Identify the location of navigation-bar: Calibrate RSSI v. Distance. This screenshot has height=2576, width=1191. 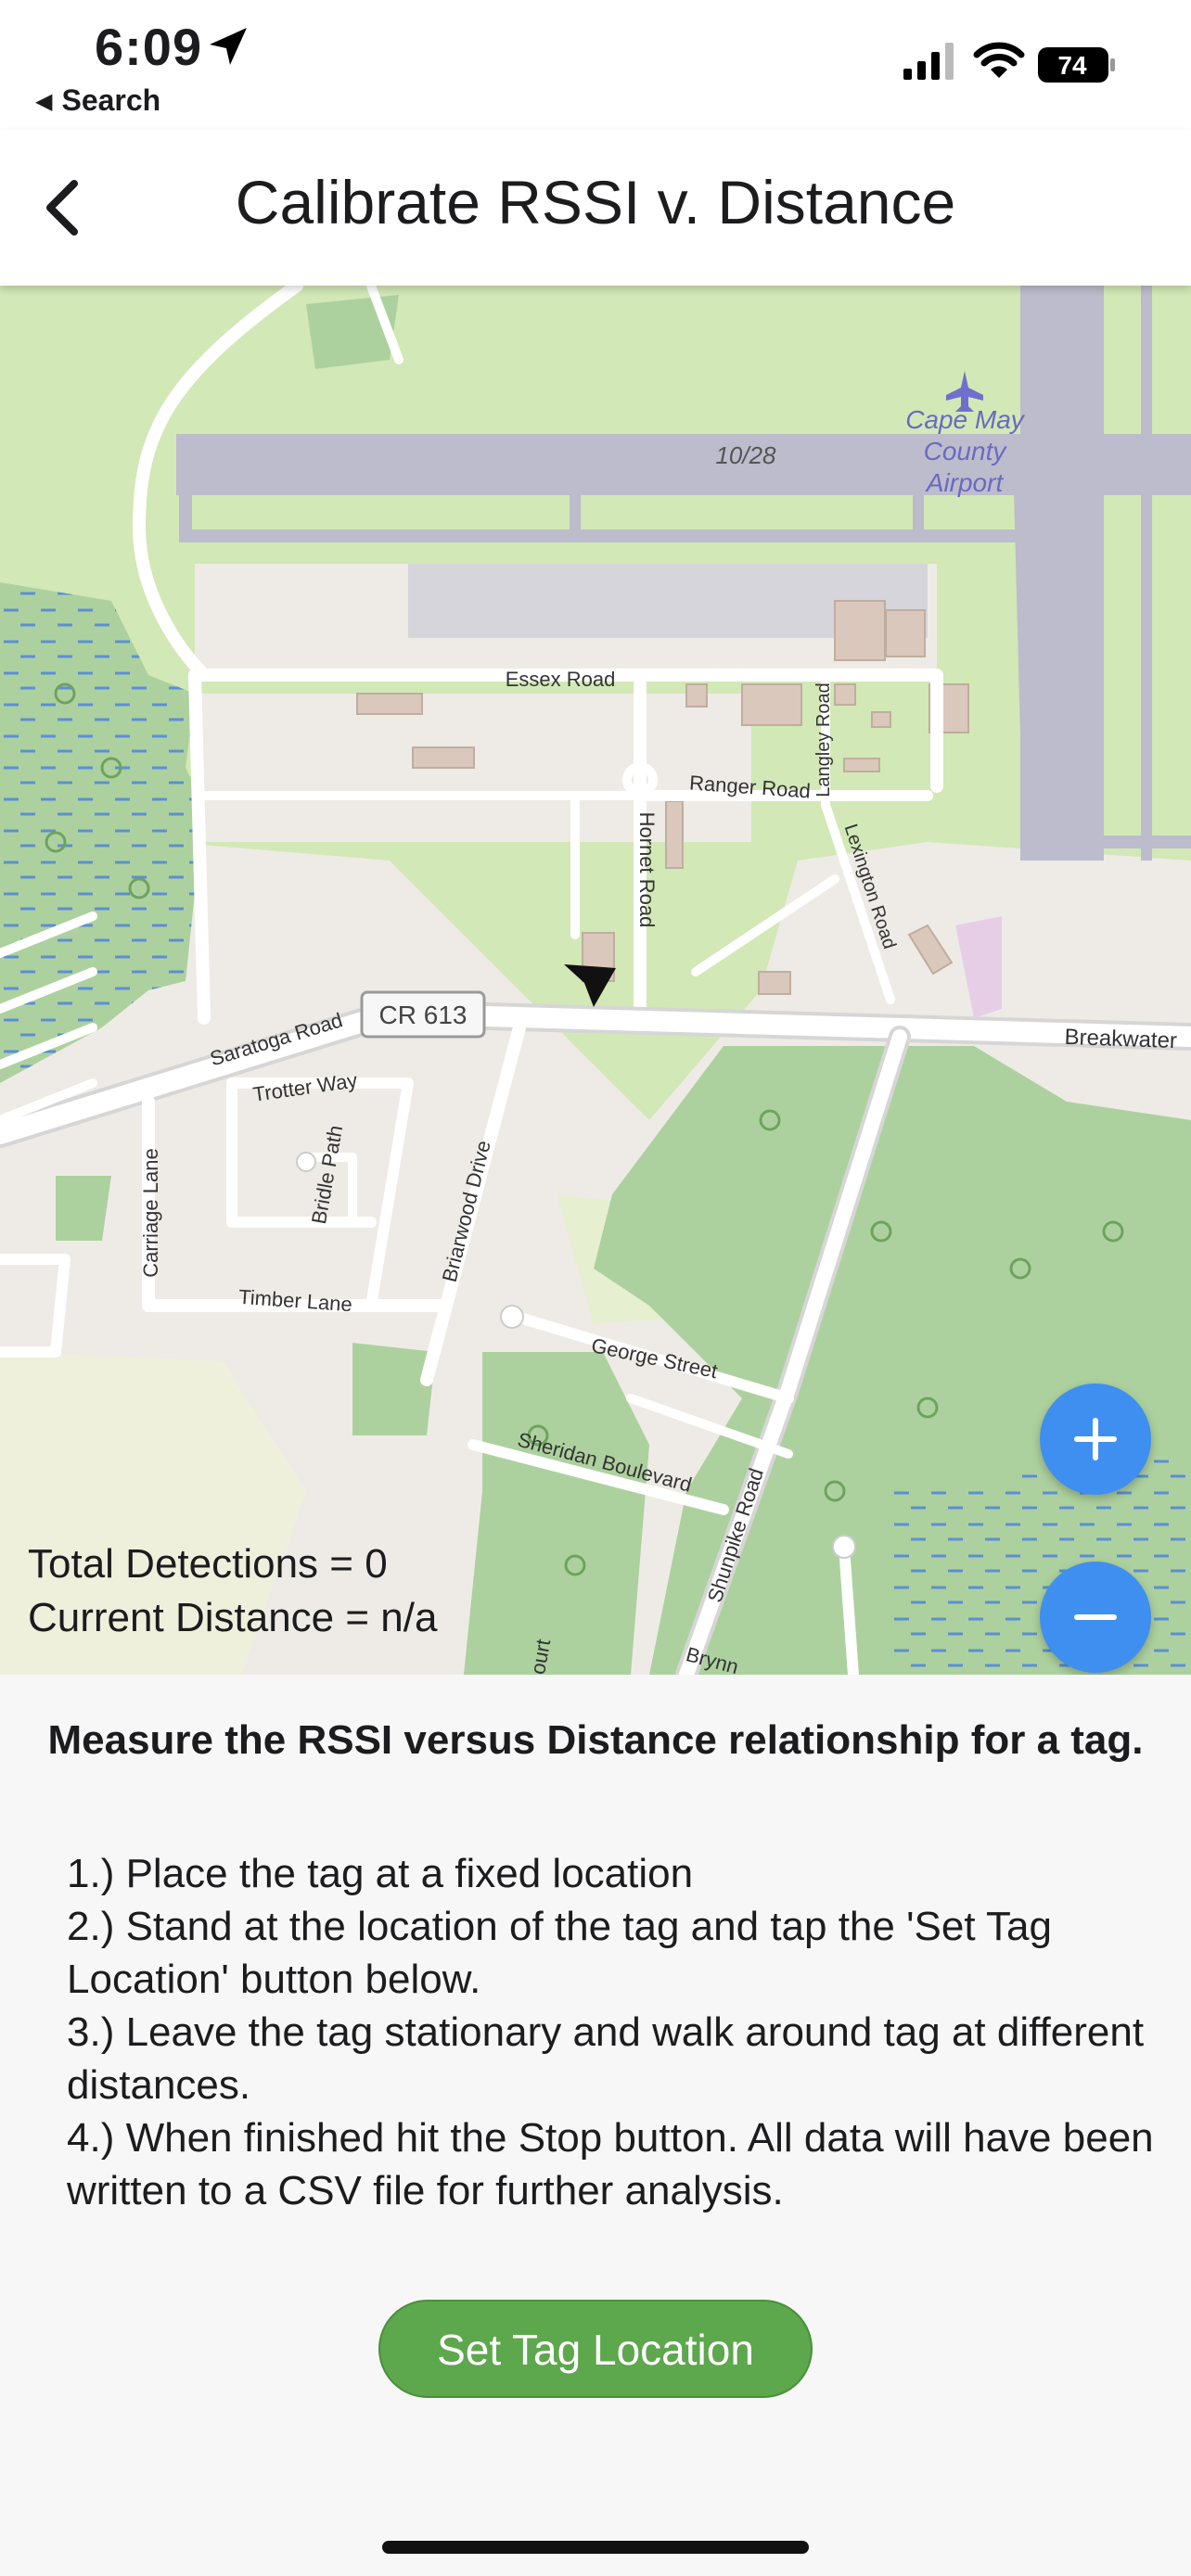
(595, 208).